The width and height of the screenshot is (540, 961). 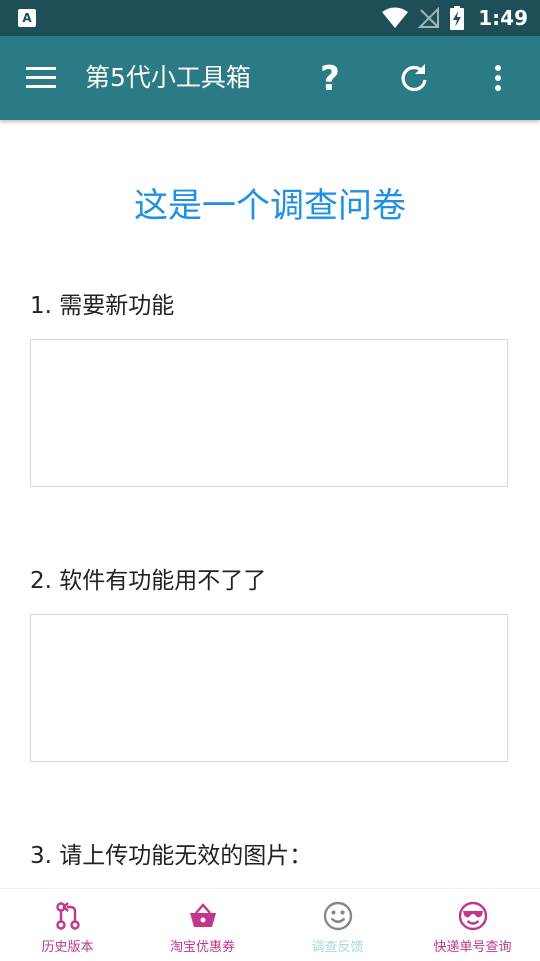 What do you see at coordinates (269, 688) in the screenshot?
I see `question-2-input` at bounding box center [269, 688].